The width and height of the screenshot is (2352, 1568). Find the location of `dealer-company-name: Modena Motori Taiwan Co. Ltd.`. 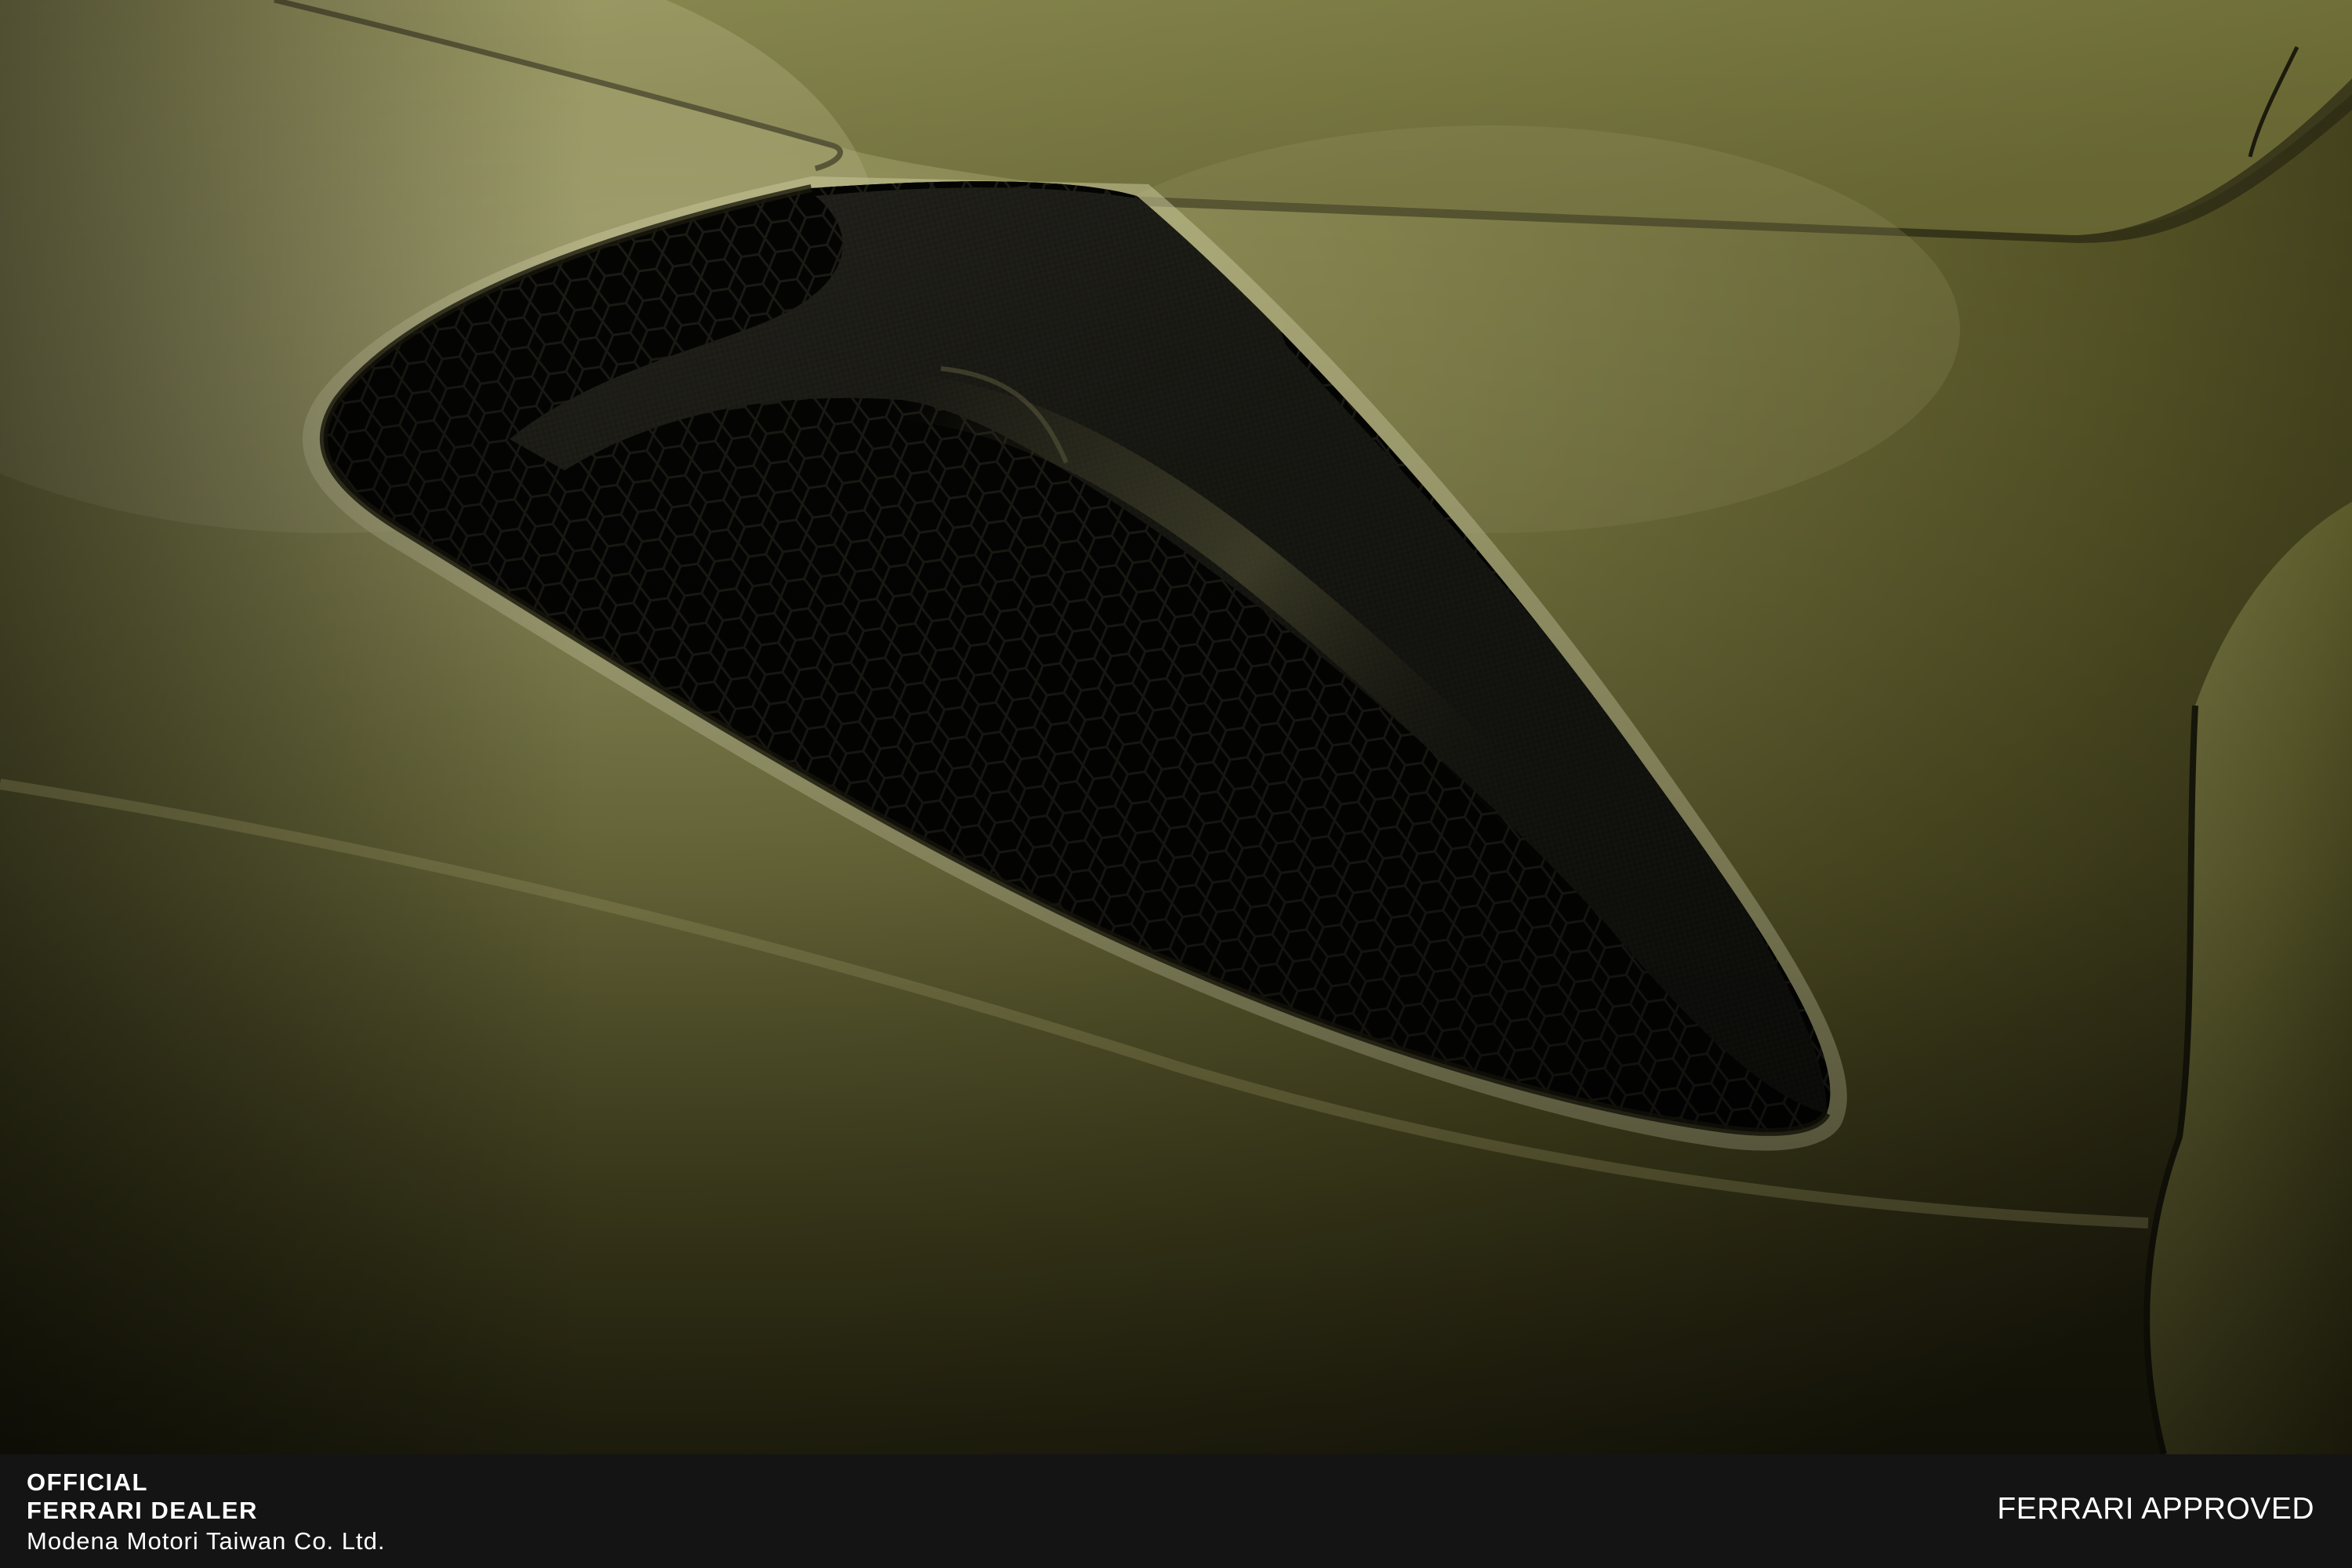

dealer-company-name: Modena Motori Taiwan Co. Ltd. is located at coordinates (206, 1541).